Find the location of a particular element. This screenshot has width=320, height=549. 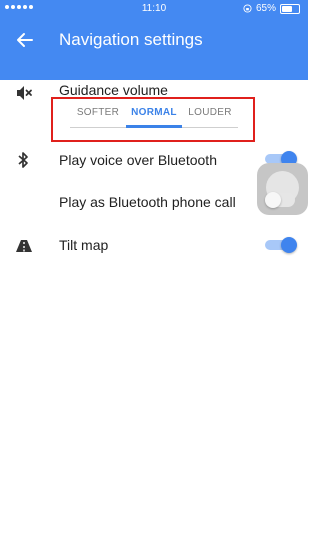

road-icon is located at coordinates (24, 246).